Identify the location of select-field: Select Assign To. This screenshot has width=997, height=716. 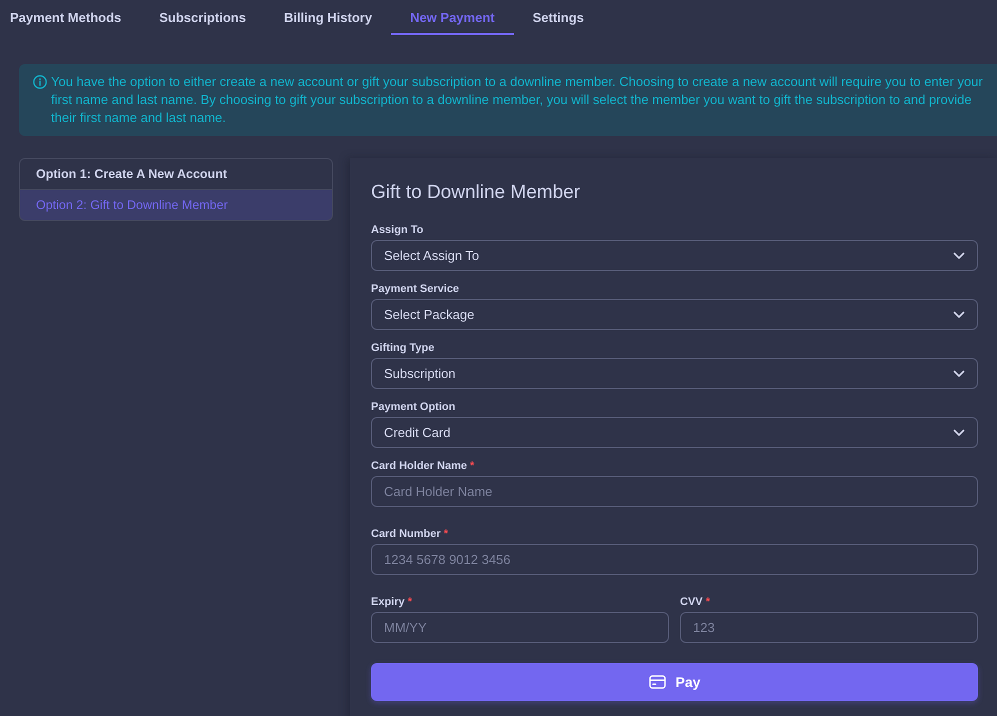
(674, 255).